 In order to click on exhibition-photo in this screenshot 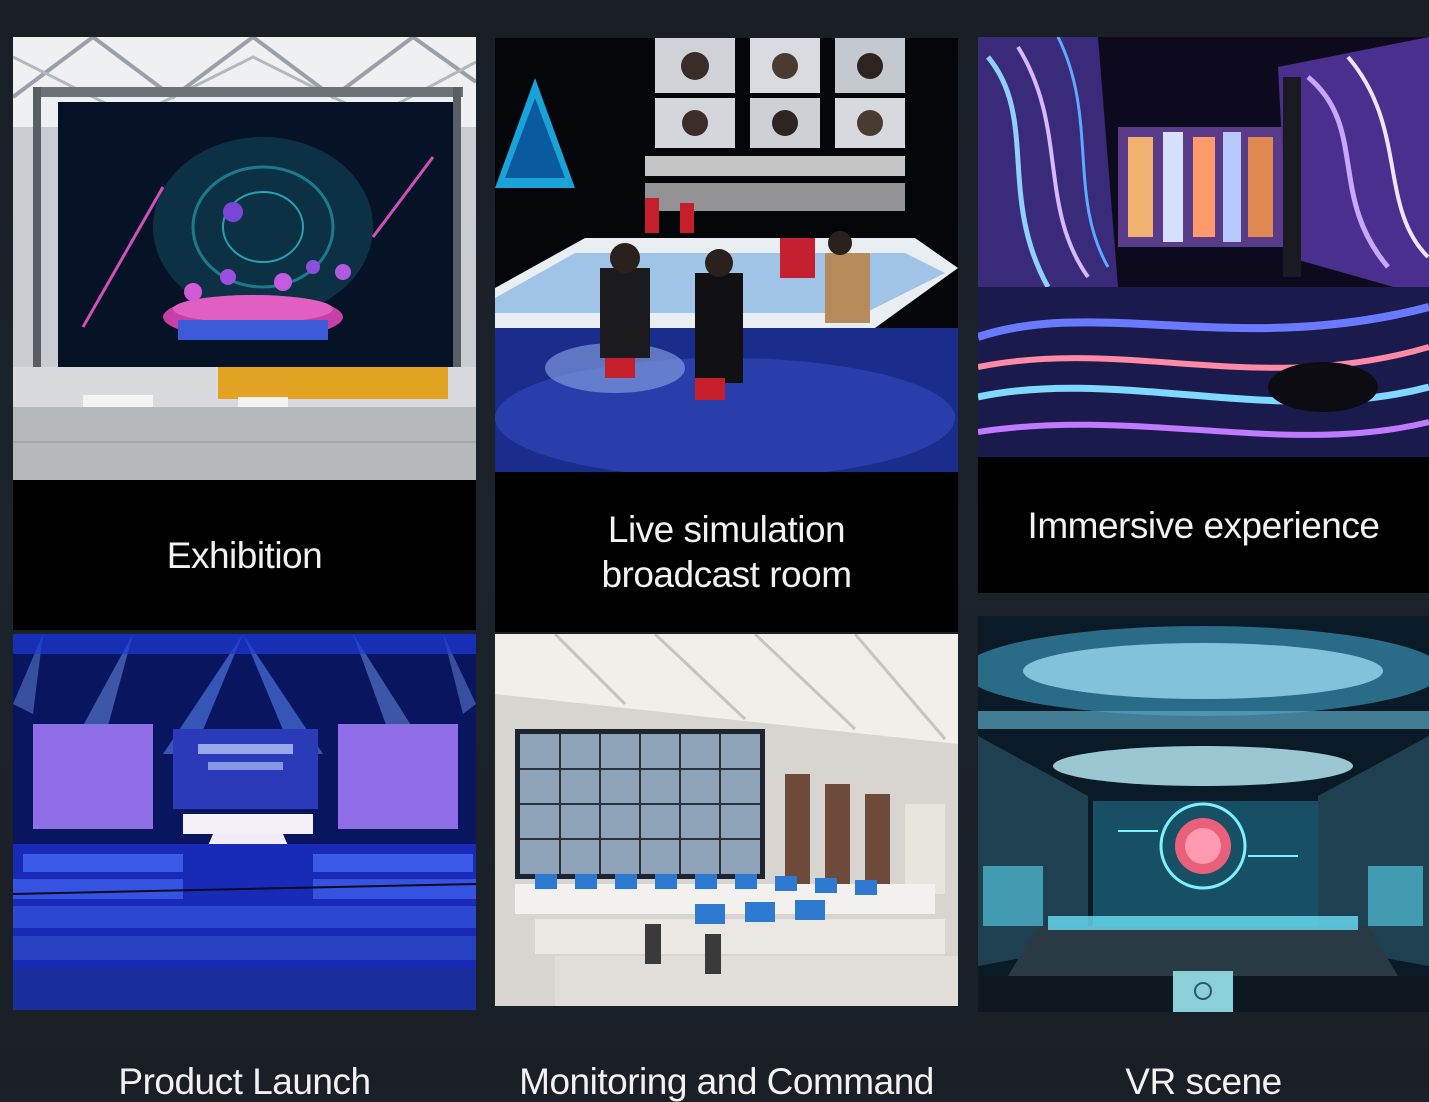, I will do `click(244, 258)`.